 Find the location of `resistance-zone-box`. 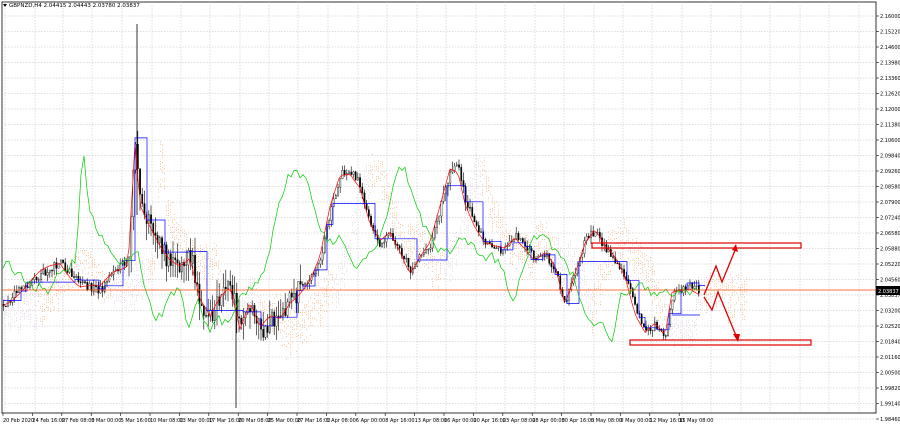

resistance-zone-box is located at coordinates (696, 245).